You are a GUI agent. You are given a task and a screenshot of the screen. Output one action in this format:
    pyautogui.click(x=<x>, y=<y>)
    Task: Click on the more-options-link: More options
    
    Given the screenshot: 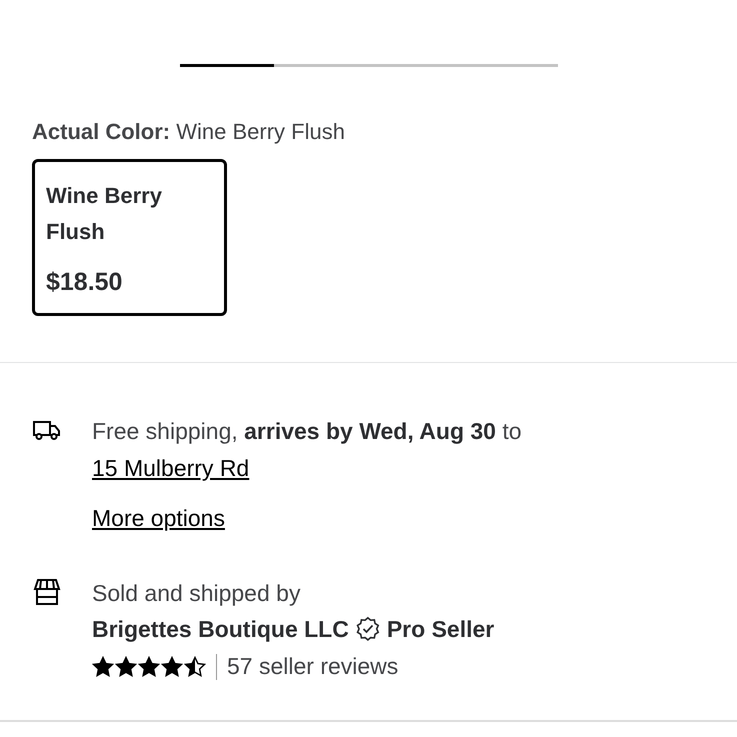 What is the action you would take?
    pyautogui.click(x=158, y=518)
    